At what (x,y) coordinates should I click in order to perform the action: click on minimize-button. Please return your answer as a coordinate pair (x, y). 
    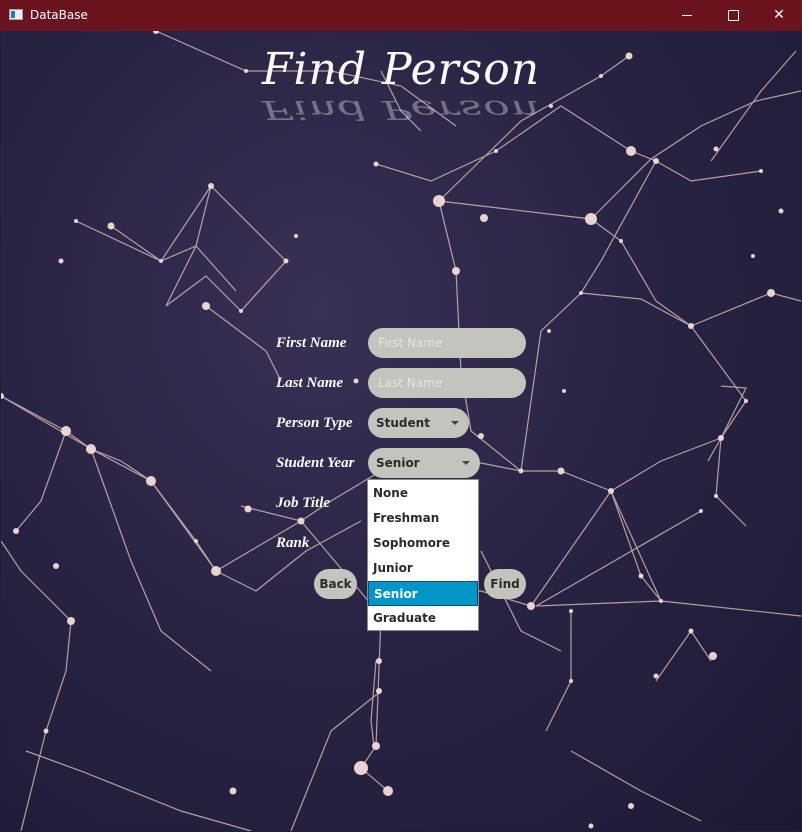
    Looking at the image, I should click on (687, 15).